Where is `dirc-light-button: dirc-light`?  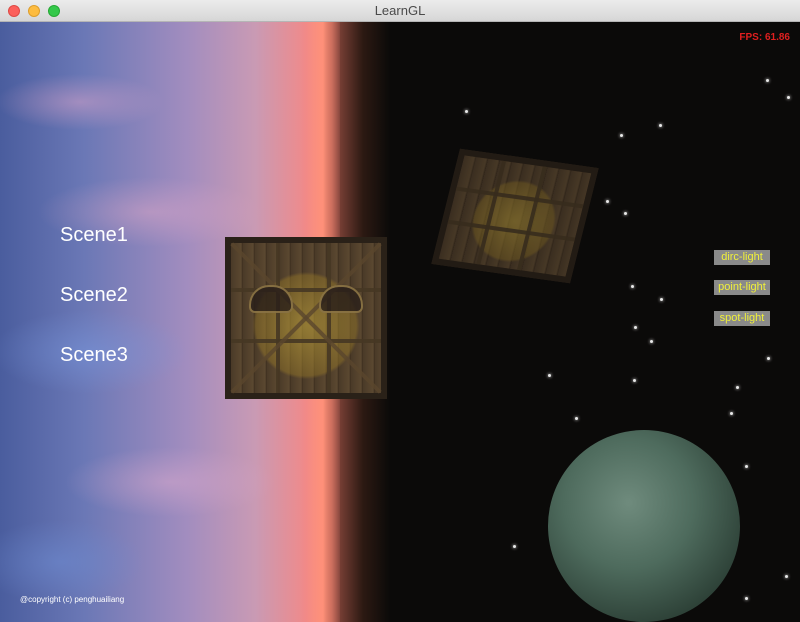
dirc-light-button: dirc-light is located at coordinates (742, 257).